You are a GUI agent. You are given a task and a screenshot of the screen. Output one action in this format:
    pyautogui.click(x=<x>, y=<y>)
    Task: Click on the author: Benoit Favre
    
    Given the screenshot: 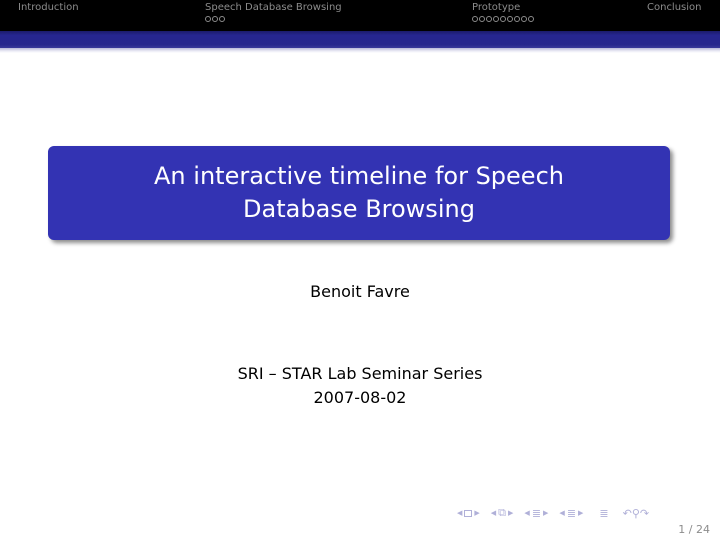 What is the action you would take?
    pyautogui.click(x=360, y=291)
    